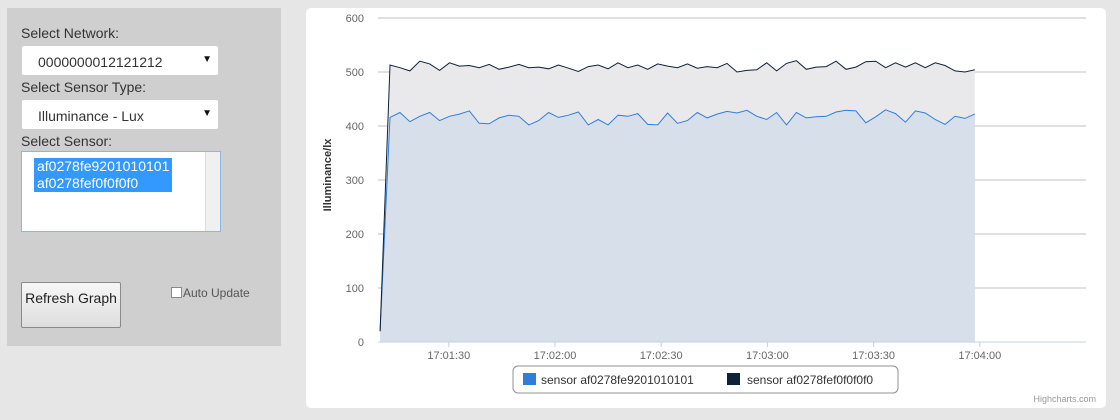  I want to click on x-tick-label: 17:03:30, so click(873, 356).